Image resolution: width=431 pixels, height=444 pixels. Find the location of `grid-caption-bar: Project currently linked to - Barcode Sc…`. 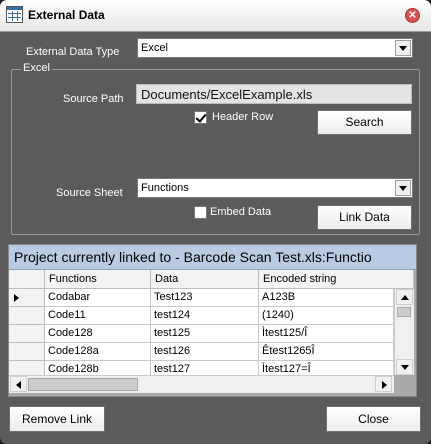

grid-caption-bar: Project currently linked to - Barcode Sc… is located at coordinates (212, 257).